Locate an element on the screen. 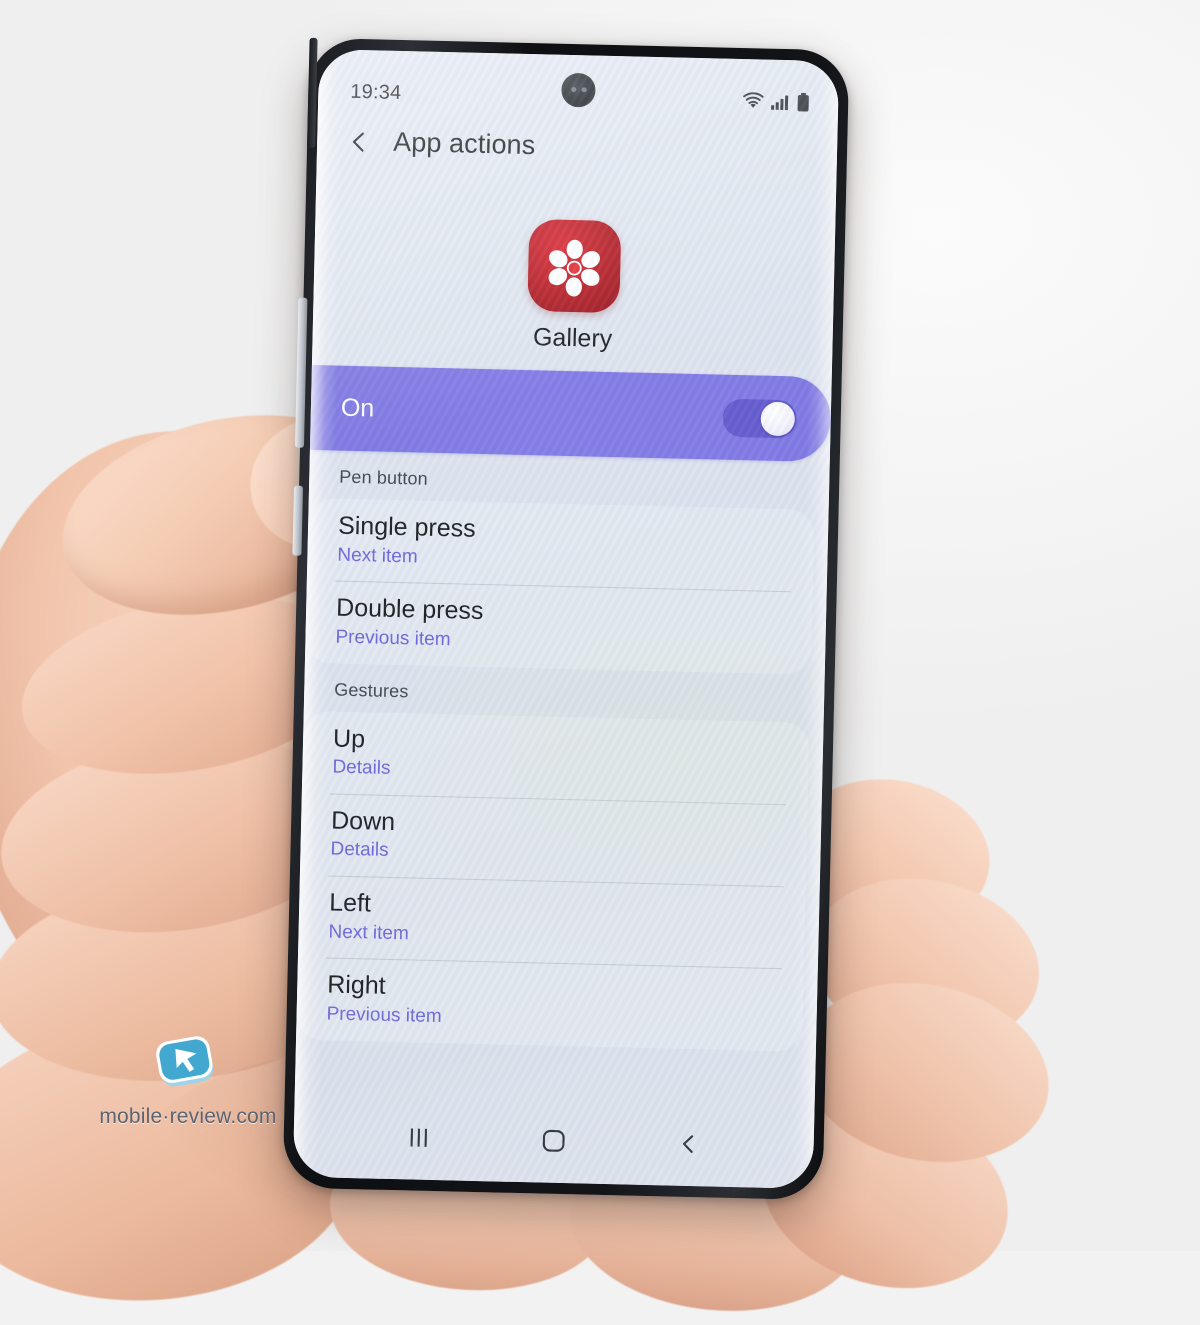 This screenshot has width=1200, height=1325. android-navigation-bar is located at coordinates (554, 1144).